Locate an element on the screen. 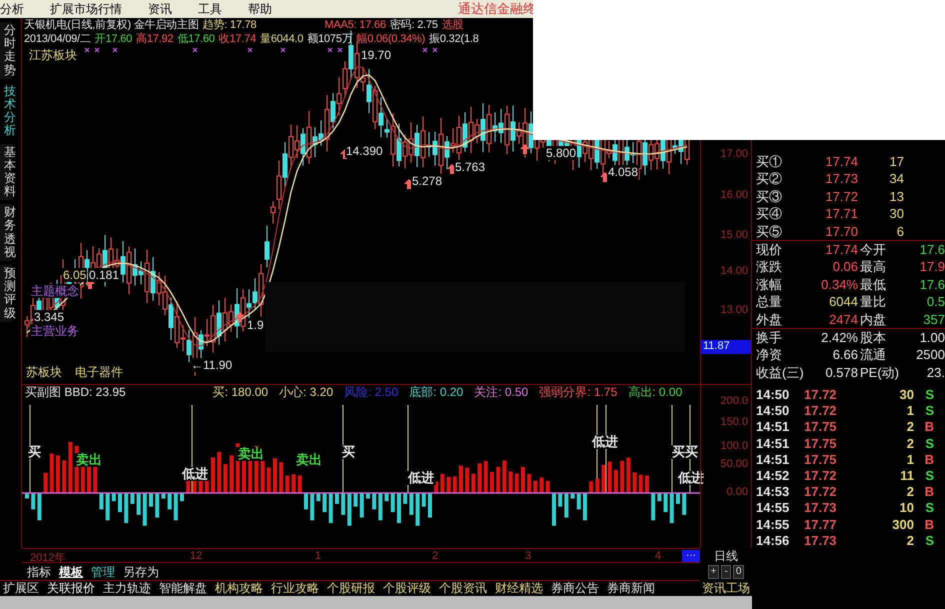 This screenshot has width=945, height=609. chart-annotation: 5.278 is located at coordinates (427, 181).